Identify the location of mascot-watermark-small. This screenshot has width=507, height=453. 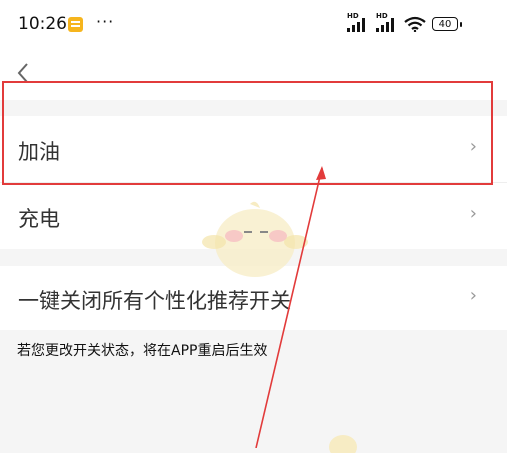
(343, 444).